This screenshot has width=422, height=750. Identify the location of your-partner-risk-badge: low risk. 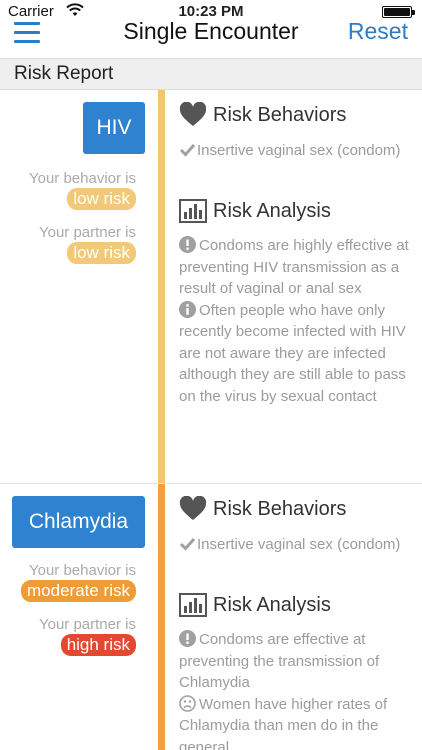
(101, 253).